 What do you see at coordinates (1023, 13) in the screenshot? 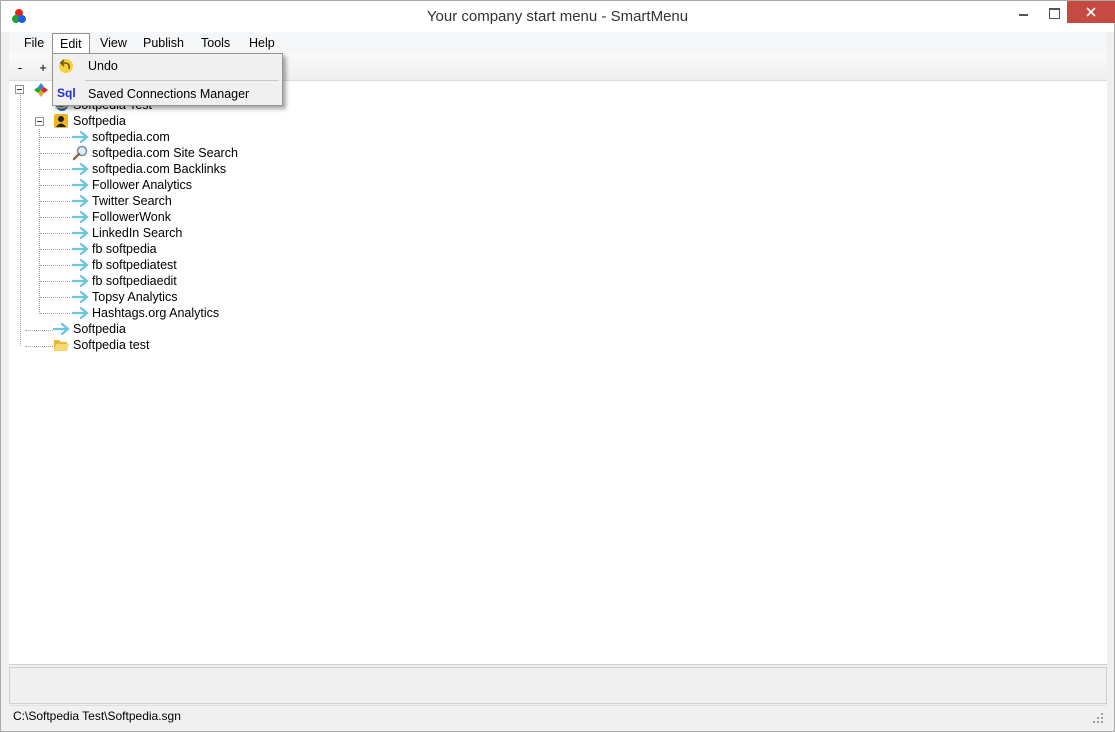
I see `minimize-button` at bounding box center [1023, 13].